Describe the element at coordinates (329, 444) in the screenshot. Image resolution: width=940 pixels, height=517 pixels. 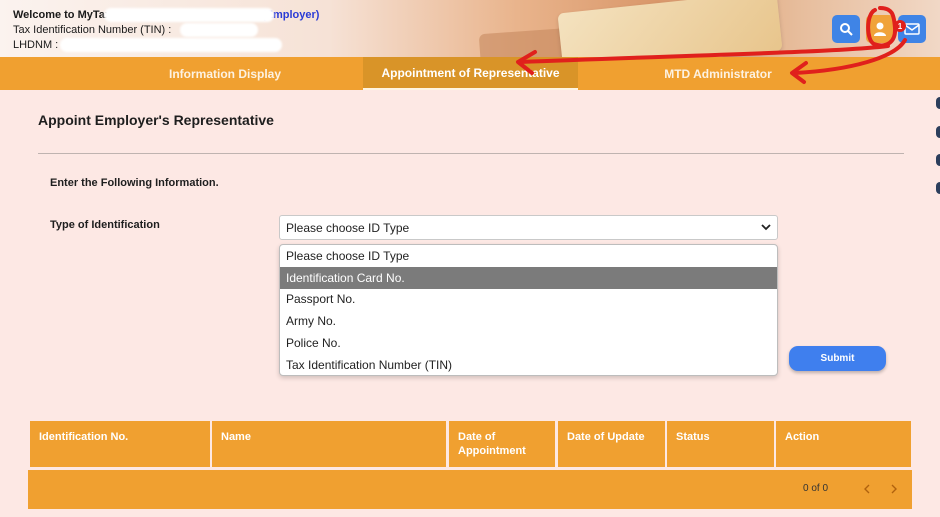
I see `column-header-name: Name` at that location.